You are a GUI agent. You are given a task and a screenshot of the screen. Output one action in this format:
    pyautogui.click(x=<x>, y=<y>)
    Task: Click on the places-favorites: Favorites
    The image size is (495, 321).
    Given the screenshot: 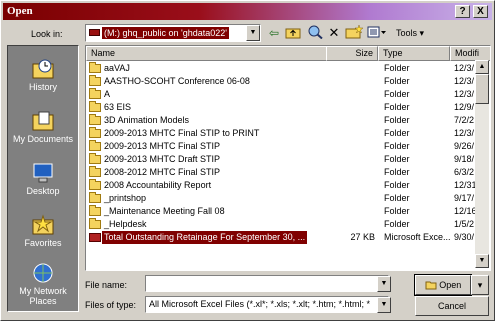 What is the action you would take?
    pyautogui.click(x=43, y=231)
    